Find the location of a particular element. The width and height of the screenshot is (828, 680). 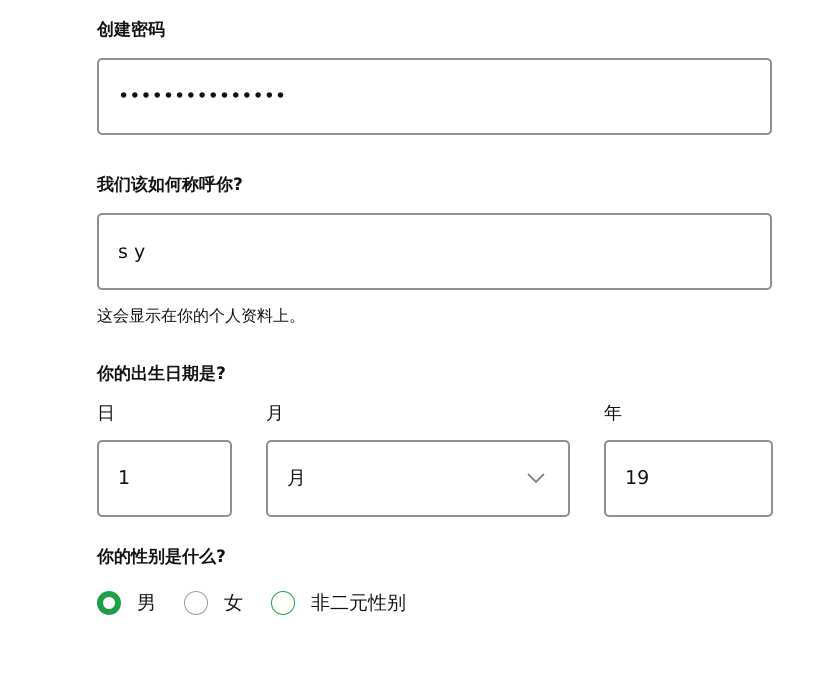

radio-label: 男 is located at coordinates (146, 603).